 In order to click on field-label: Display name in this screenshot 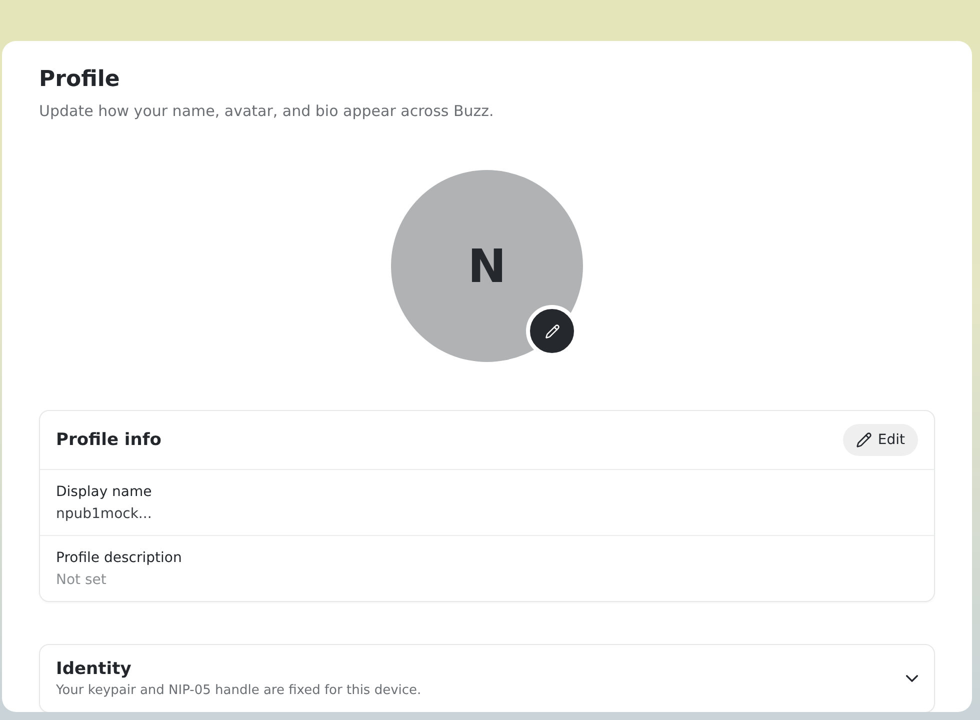, I will do `click(104, 492)`.